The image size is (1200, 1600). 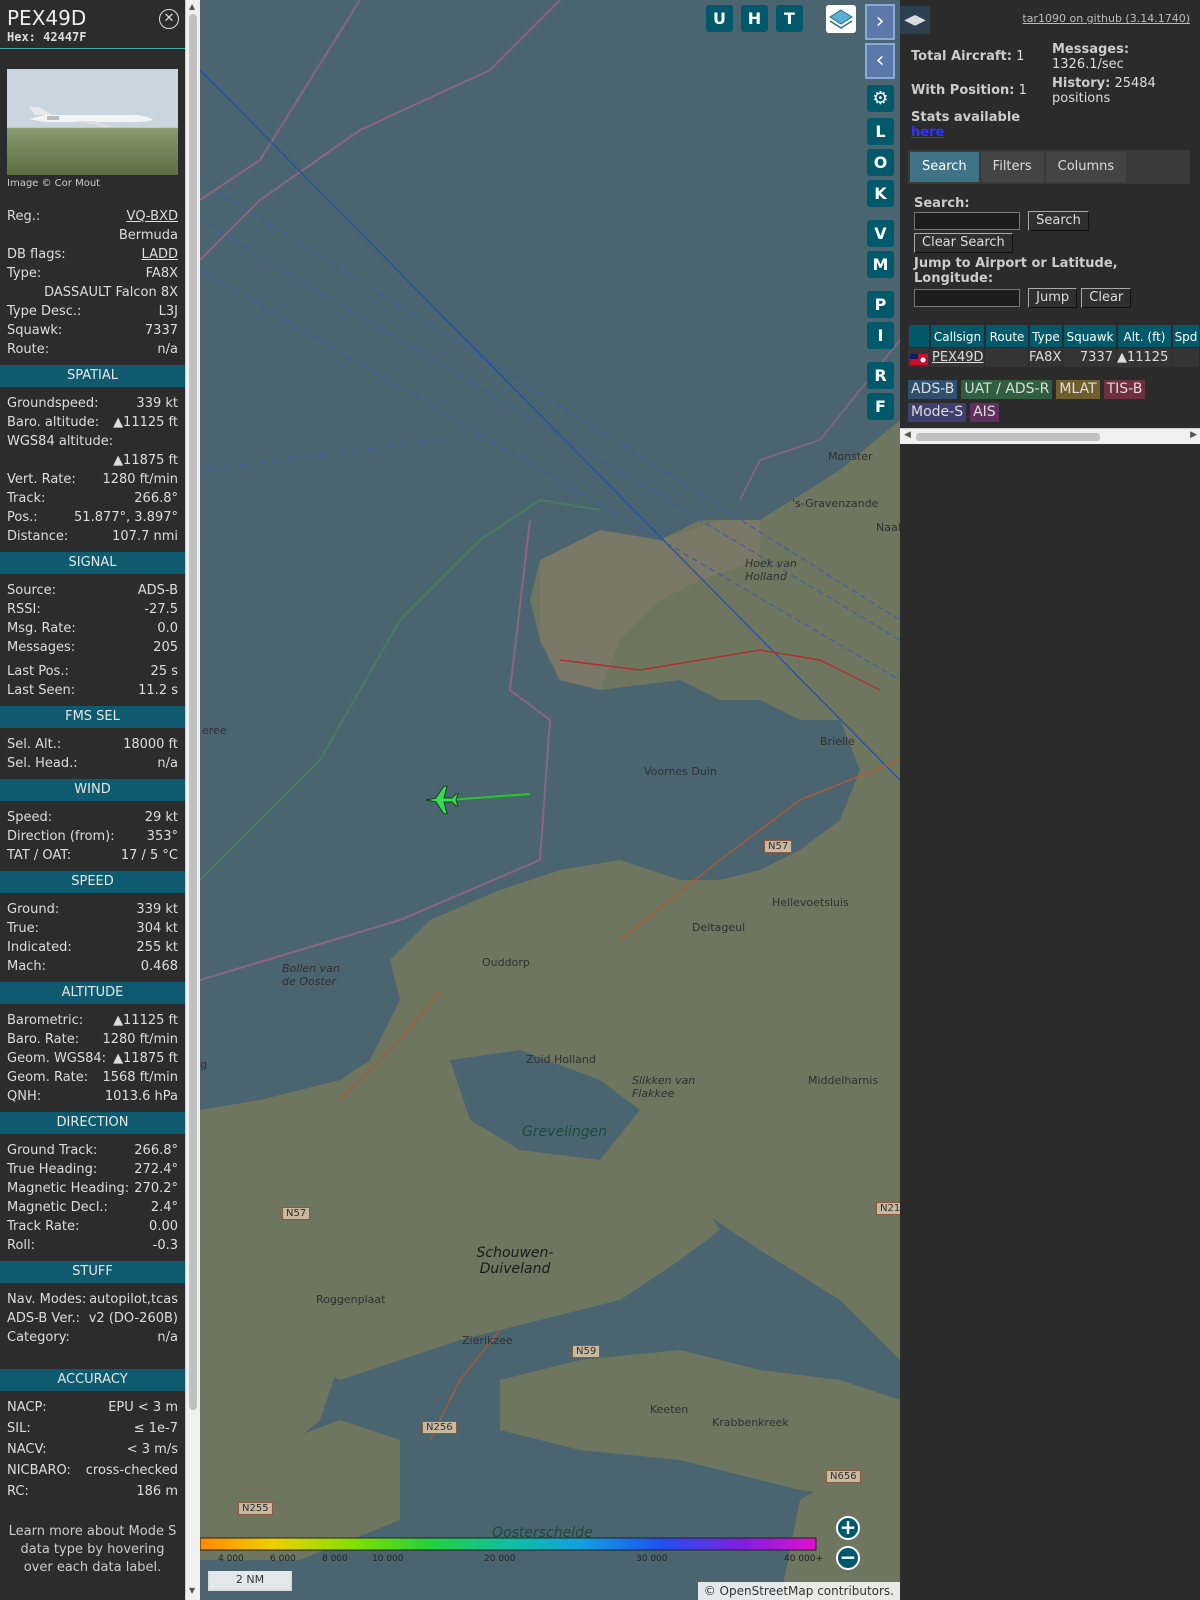 What do you see at coordinates (41, 479) in the screenshot?
I see `detail-label: Vert. Rate:` at bounding box center [41, 479].